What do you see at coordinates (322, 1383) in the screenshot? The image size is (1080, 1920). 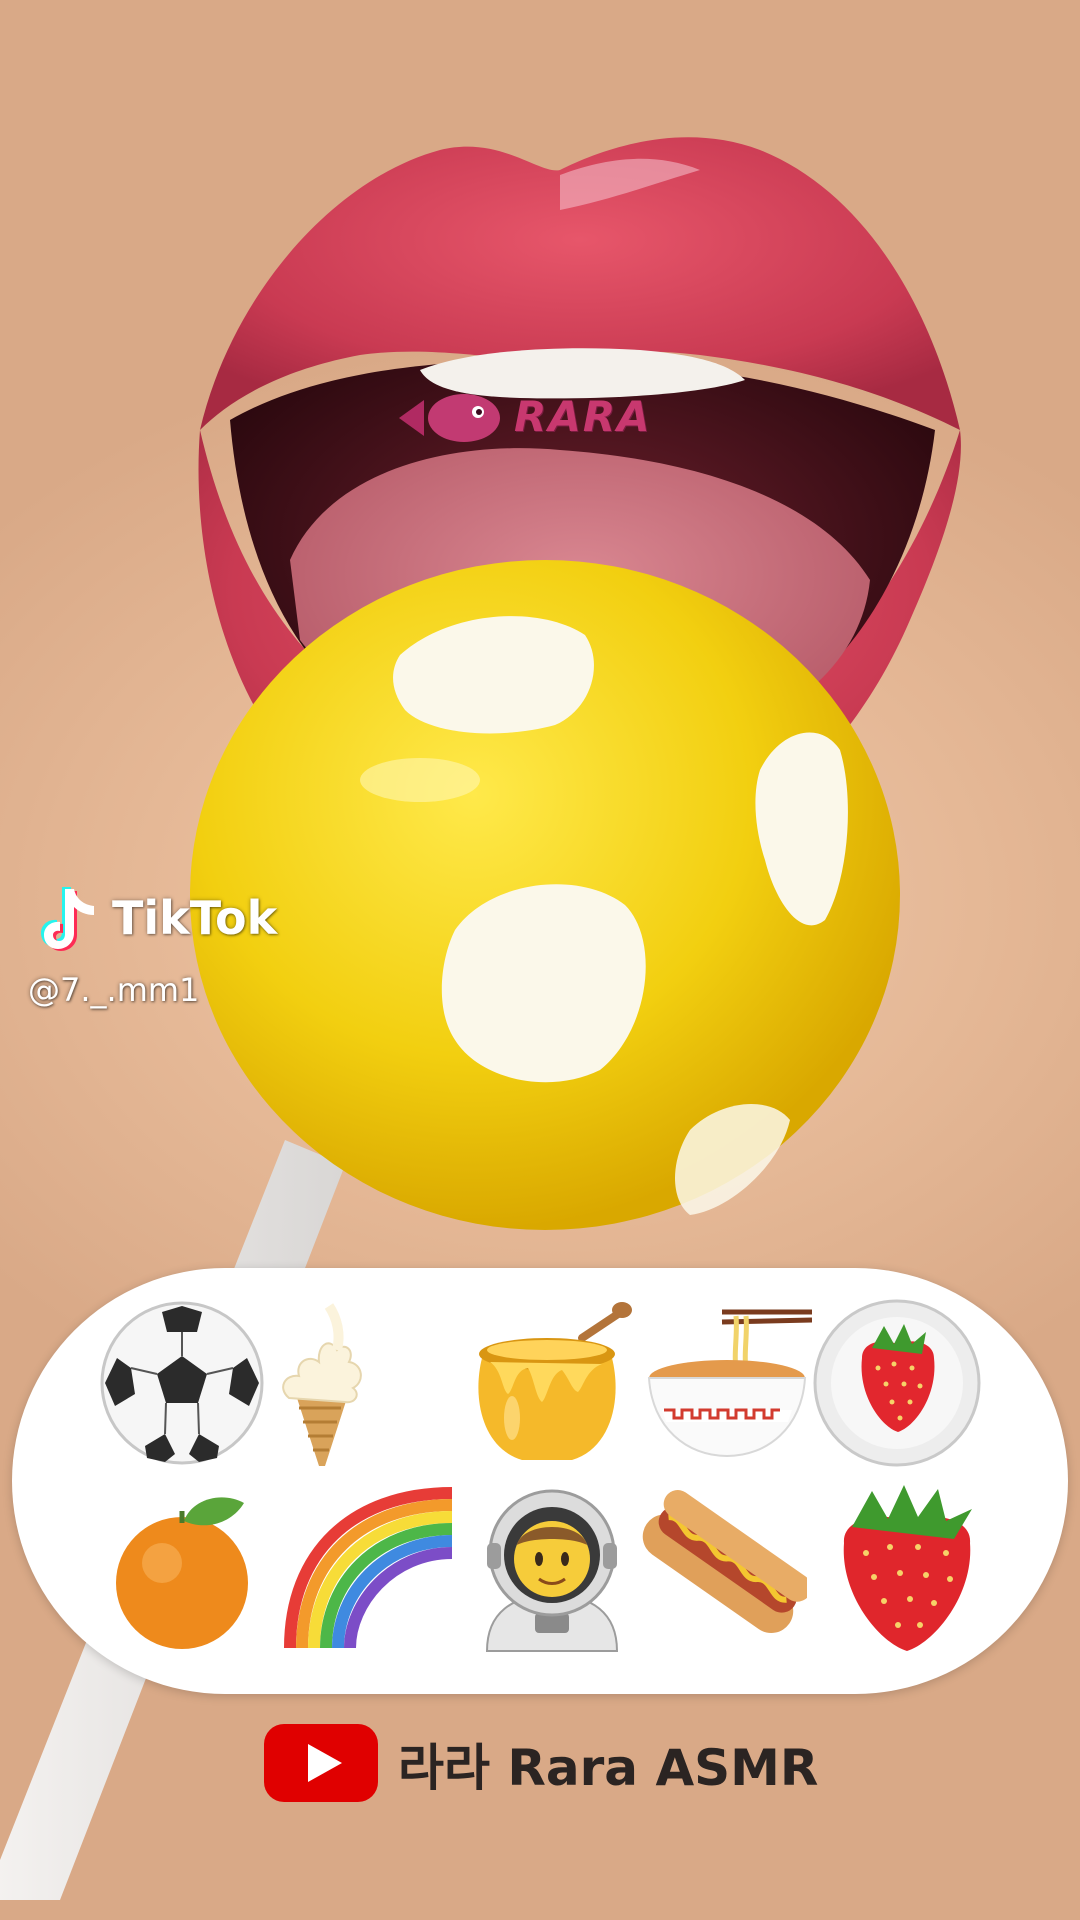 I see `soft-ice-cream-icon` at bounding box center [322, 1383].